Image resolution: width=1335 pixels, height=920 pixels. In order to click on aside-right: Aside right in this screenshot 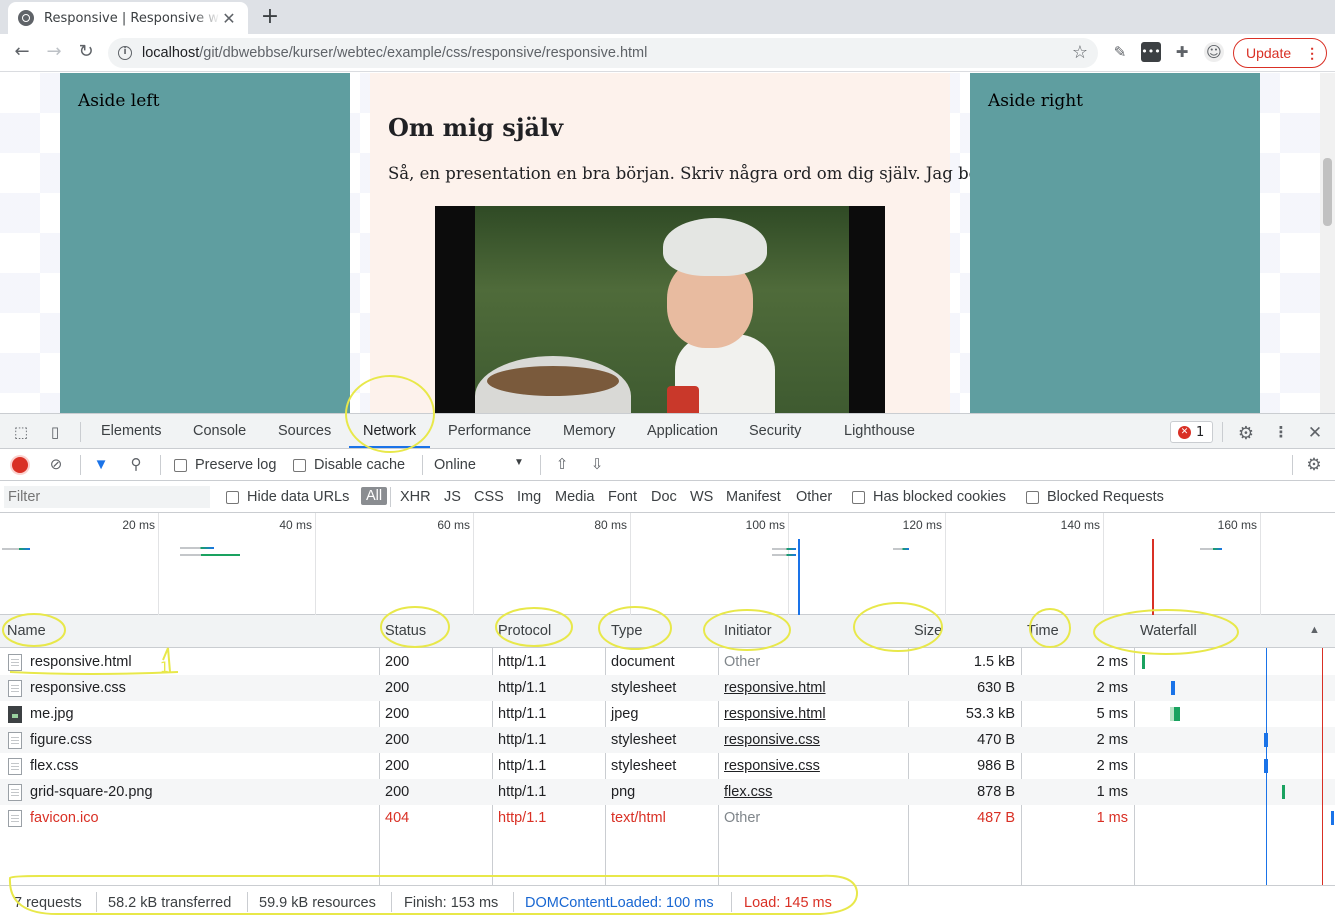, I will do `click(1115, 243)`.